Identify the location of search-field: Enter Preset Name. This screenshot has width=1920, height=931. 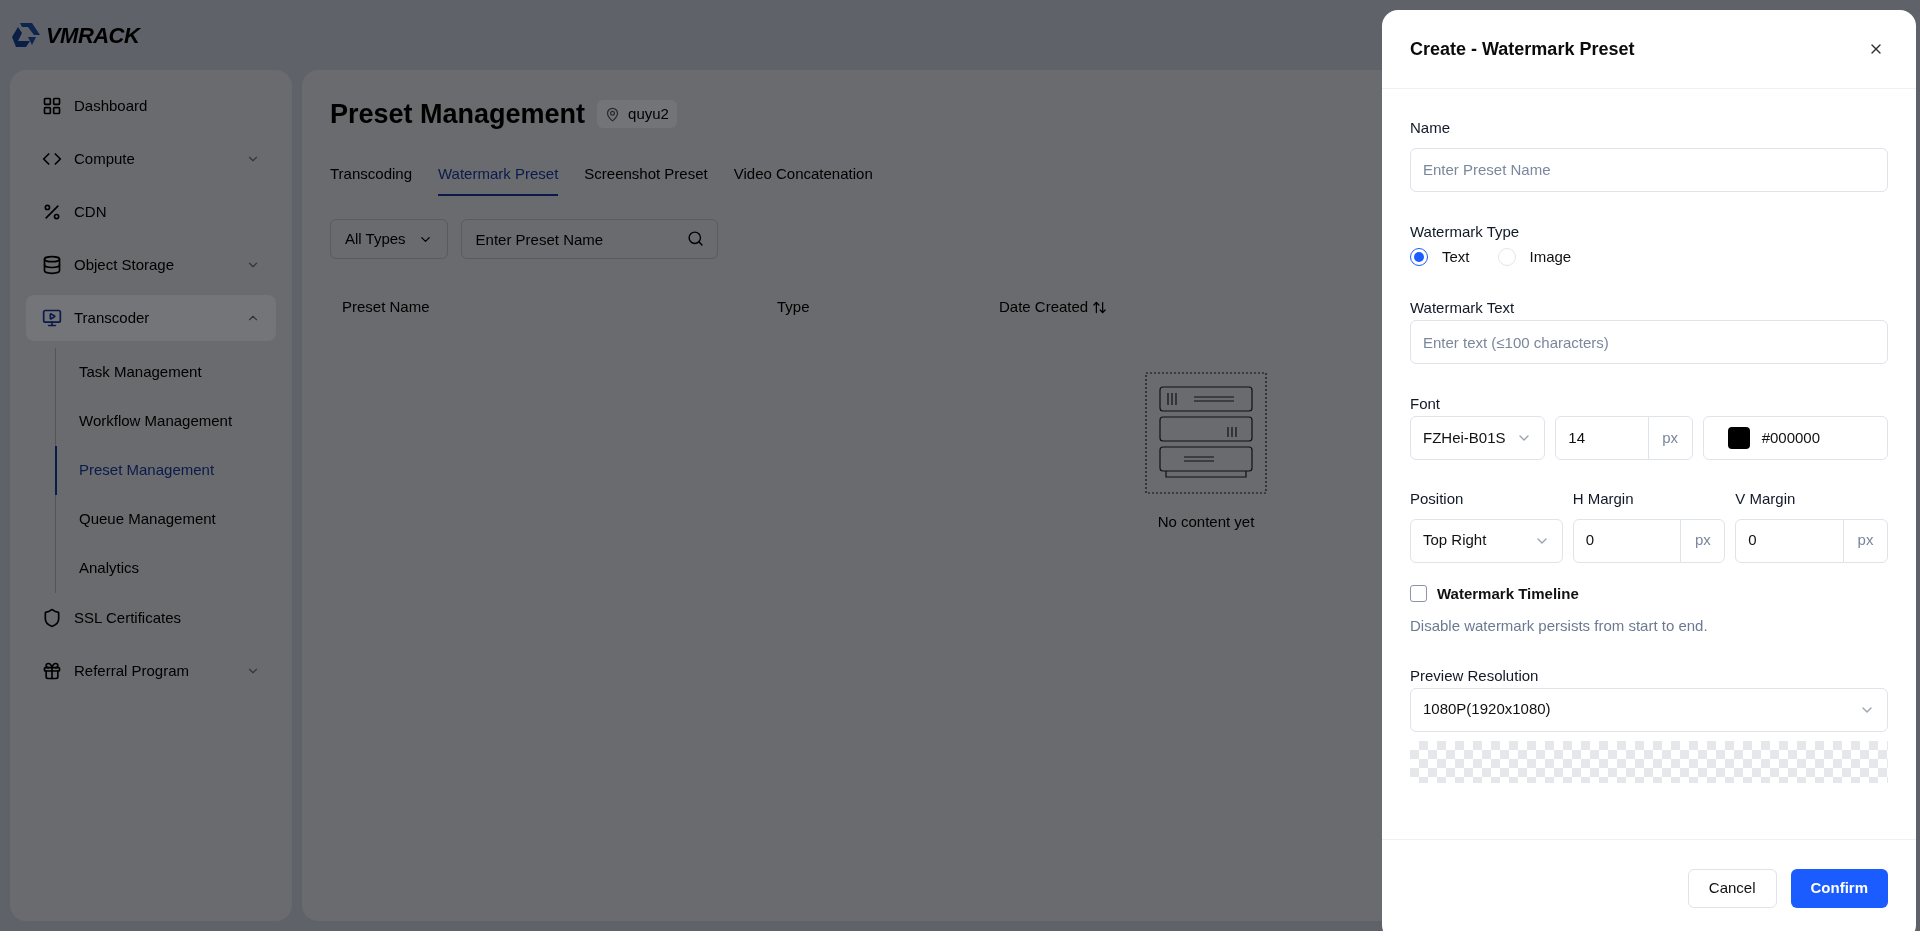
(589, 239).